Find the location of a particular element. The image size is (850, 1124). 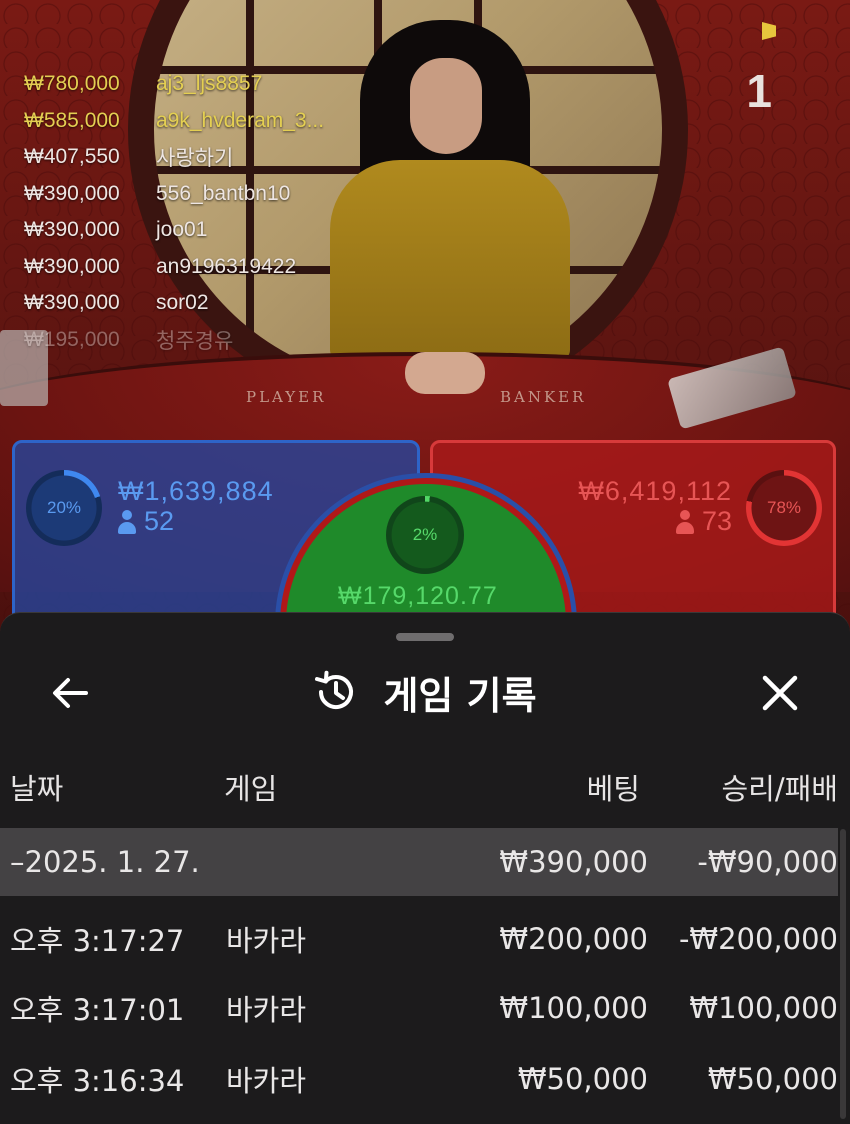

winner-user: aj3_ljs8857 is located at coordinates (209, 84).